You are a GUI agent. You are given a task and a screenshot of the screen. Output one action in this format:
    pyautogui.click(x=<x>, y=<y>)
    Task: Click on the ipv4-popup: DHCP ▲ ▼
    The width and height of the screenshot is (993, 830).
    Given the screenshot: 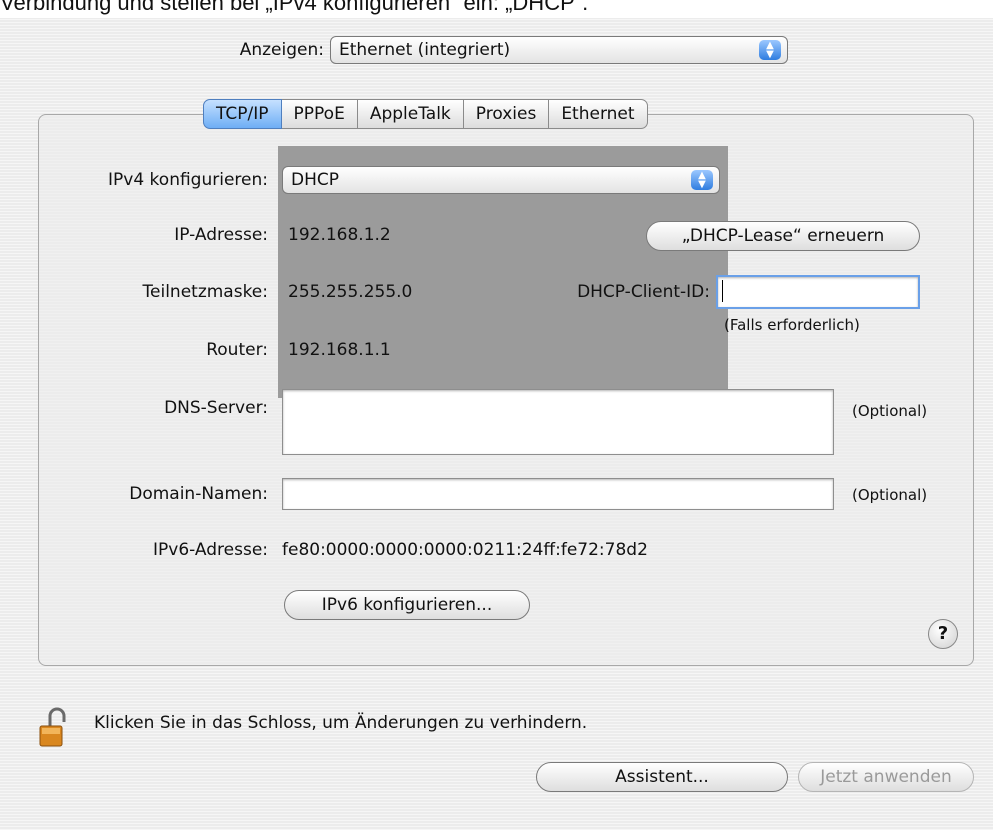 What is the action you would take?
    pyautogui.click(x=501, y=180)
    